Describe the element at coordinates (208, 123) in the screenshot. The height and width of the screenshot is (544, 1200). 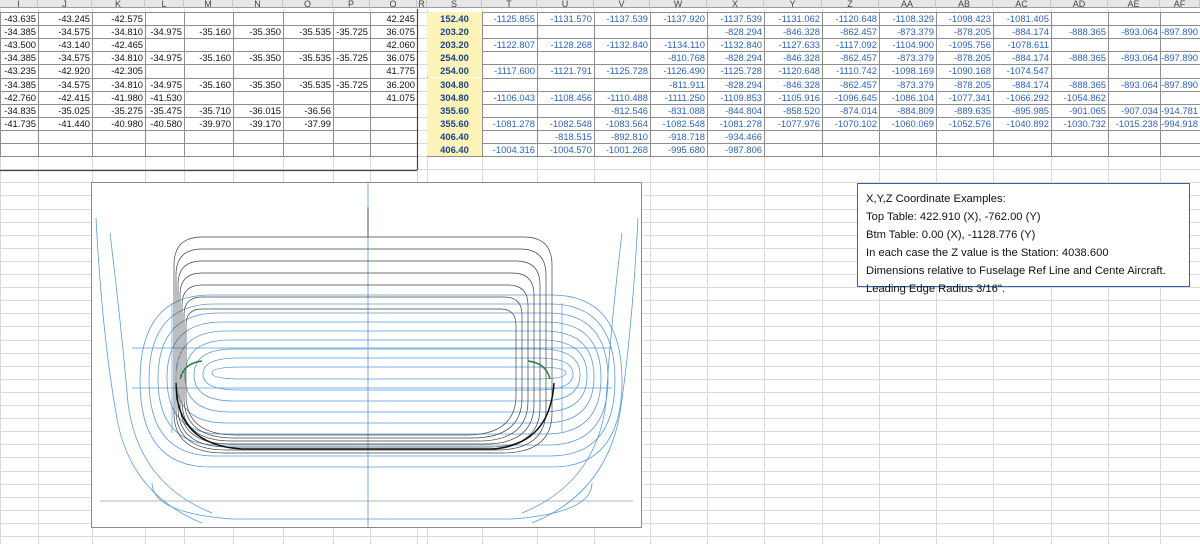
I see `cell-m-9: -39.970` at that location.